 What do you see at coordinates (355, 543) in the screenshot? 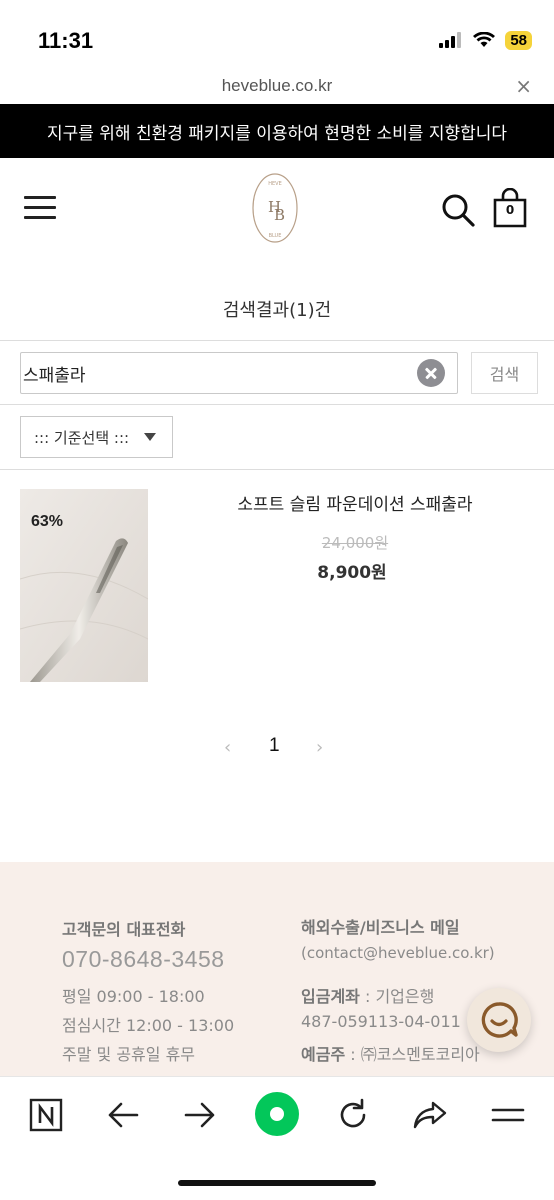
I see `original-price: 24,000원` at bounding box center [355, 543].